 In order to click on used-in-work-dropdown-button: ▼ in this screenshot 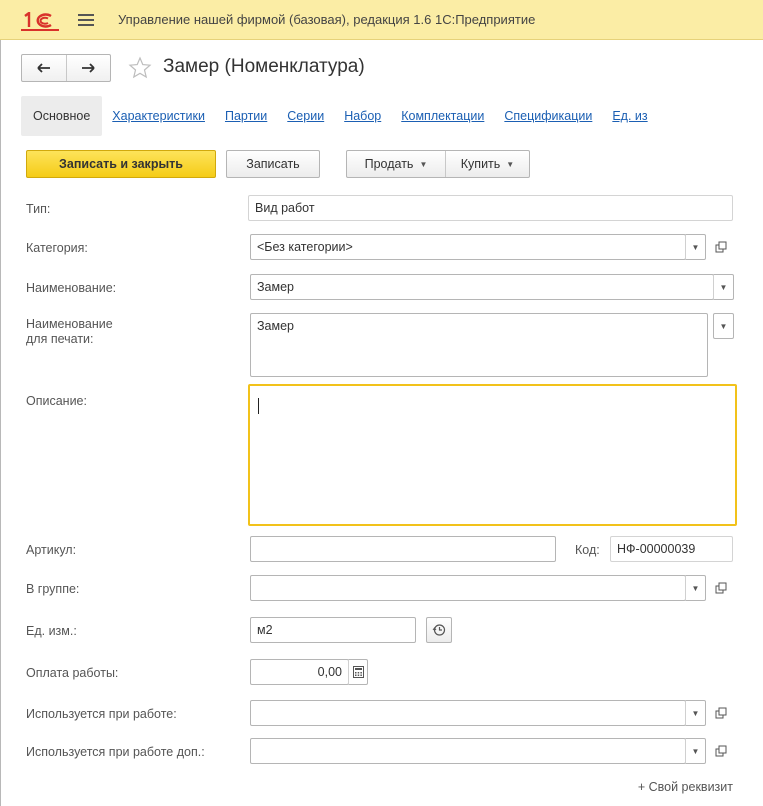, I will do `click(695, 713)`.